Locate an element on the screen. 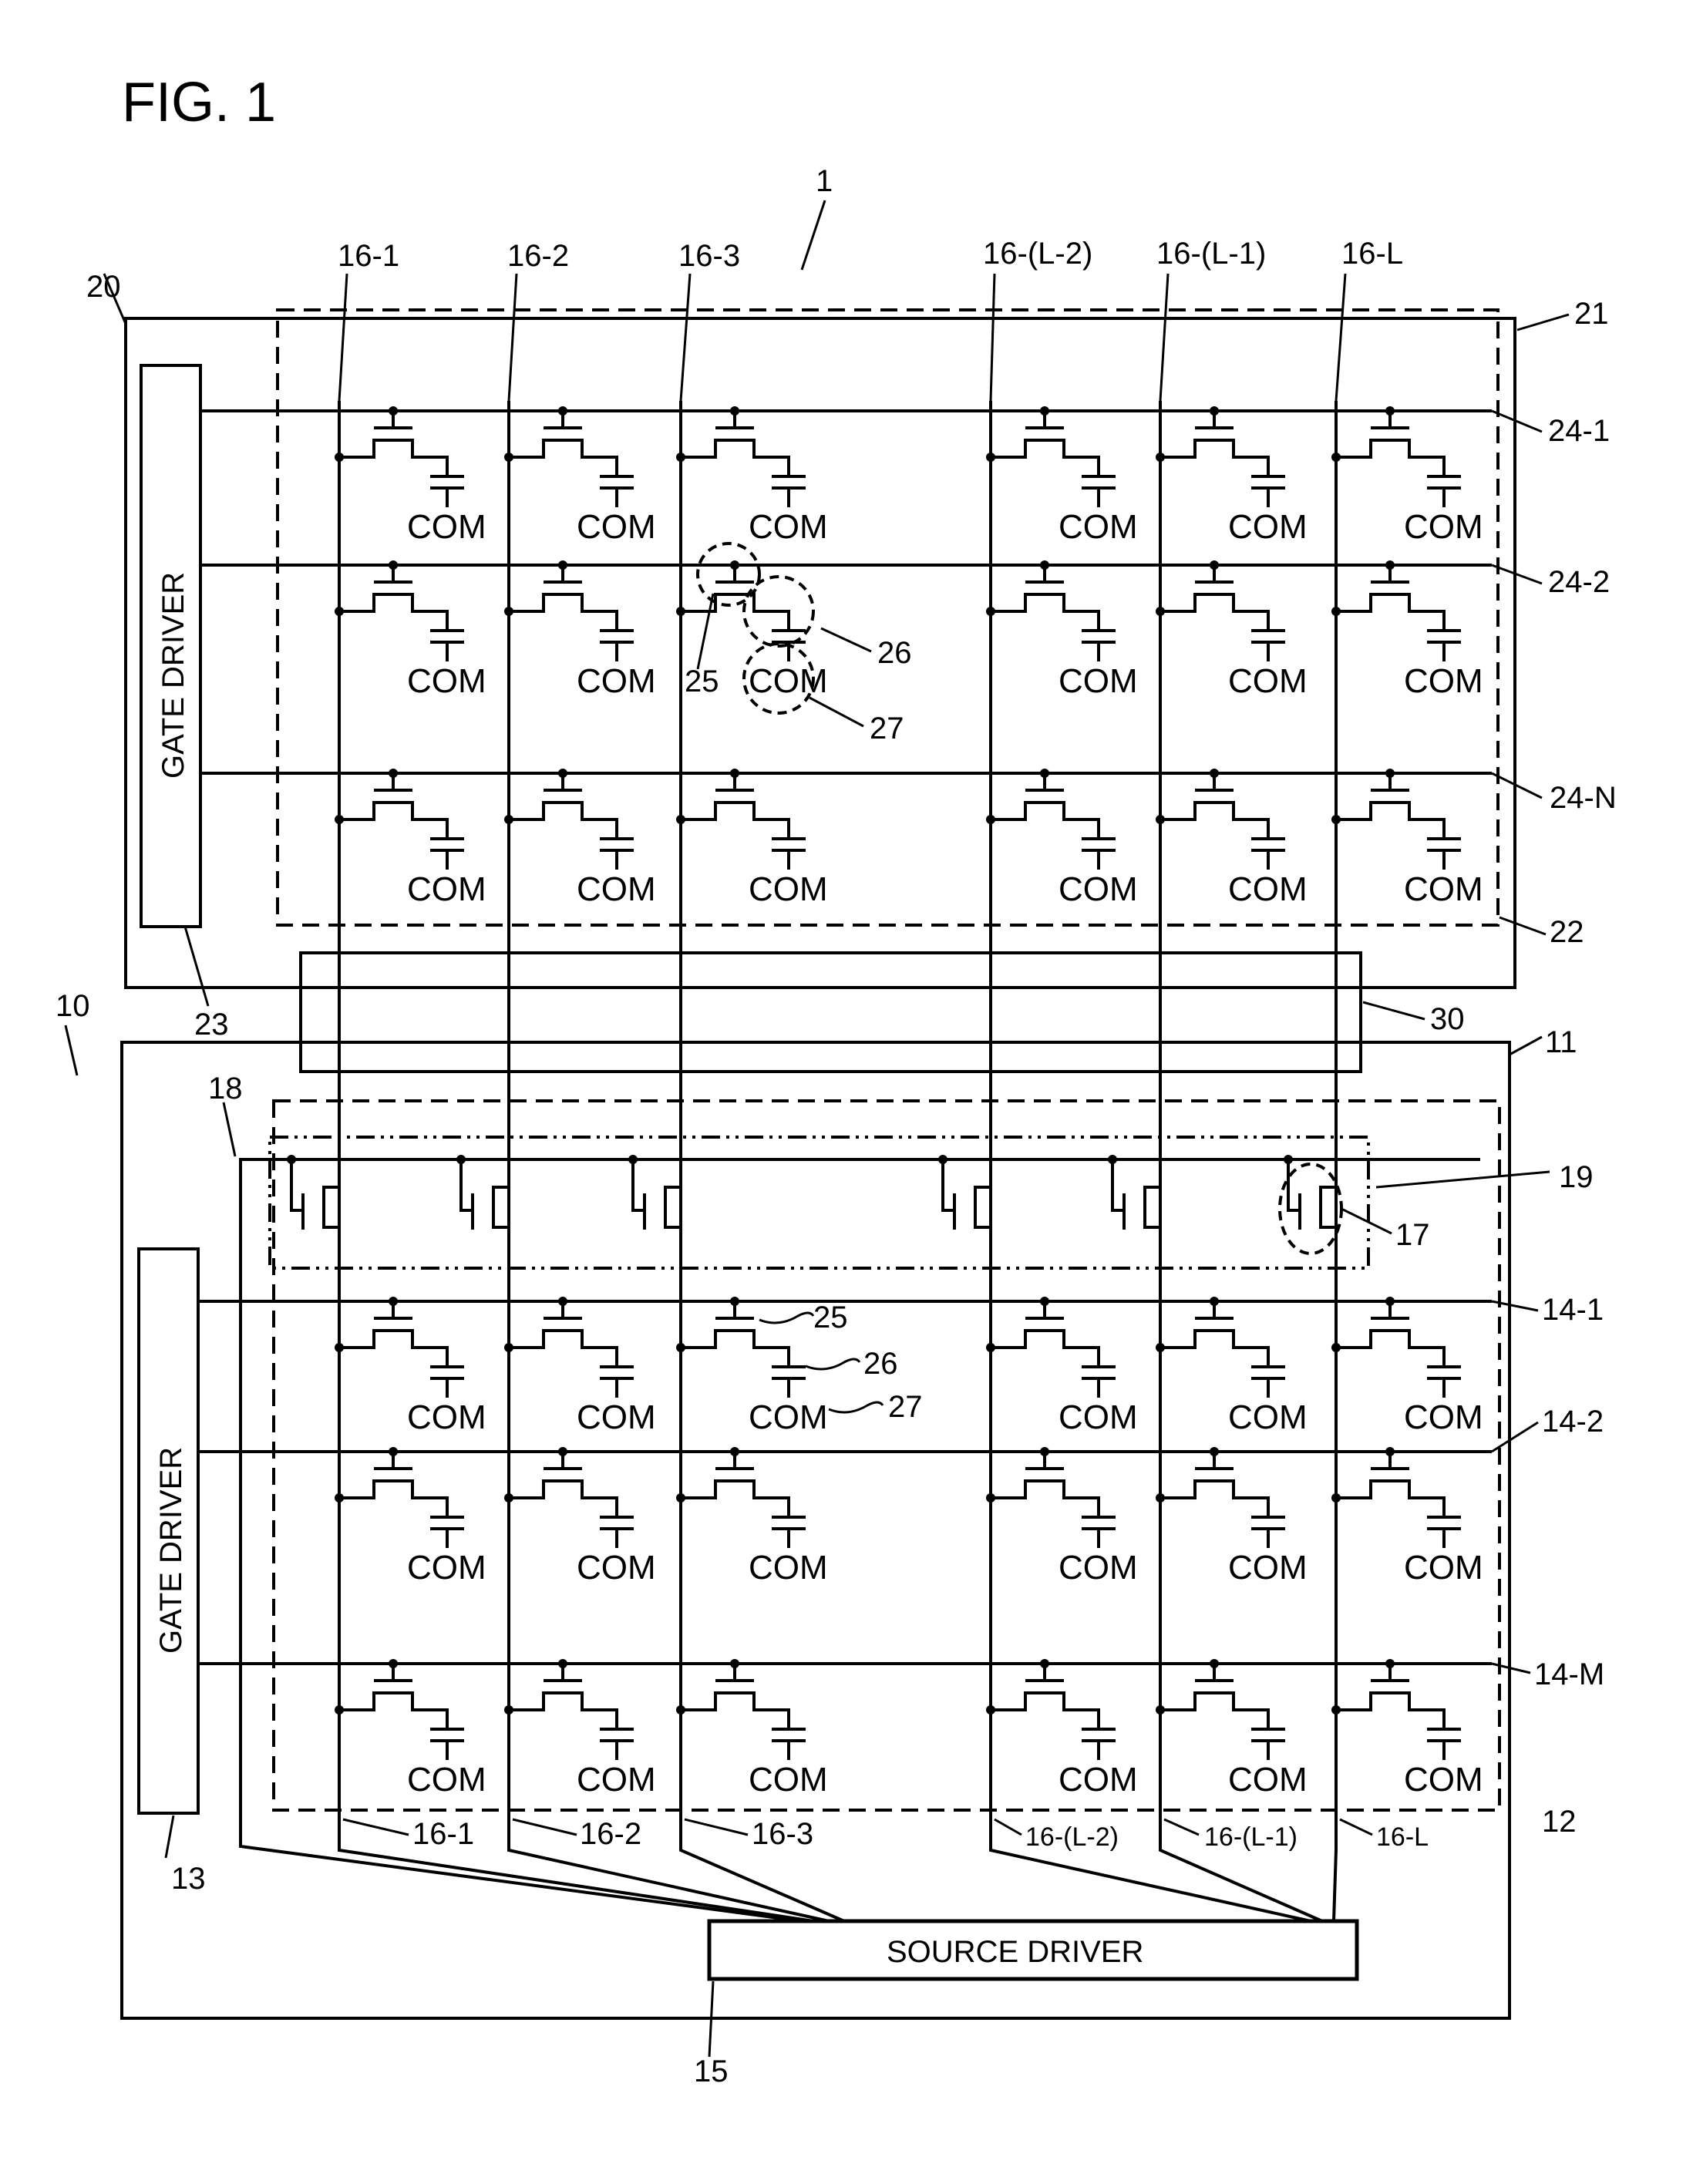 This screenshot has height=2184, width=1693. lower-pixel-cell-r2-c1 is located at coordinates (399, 1497).